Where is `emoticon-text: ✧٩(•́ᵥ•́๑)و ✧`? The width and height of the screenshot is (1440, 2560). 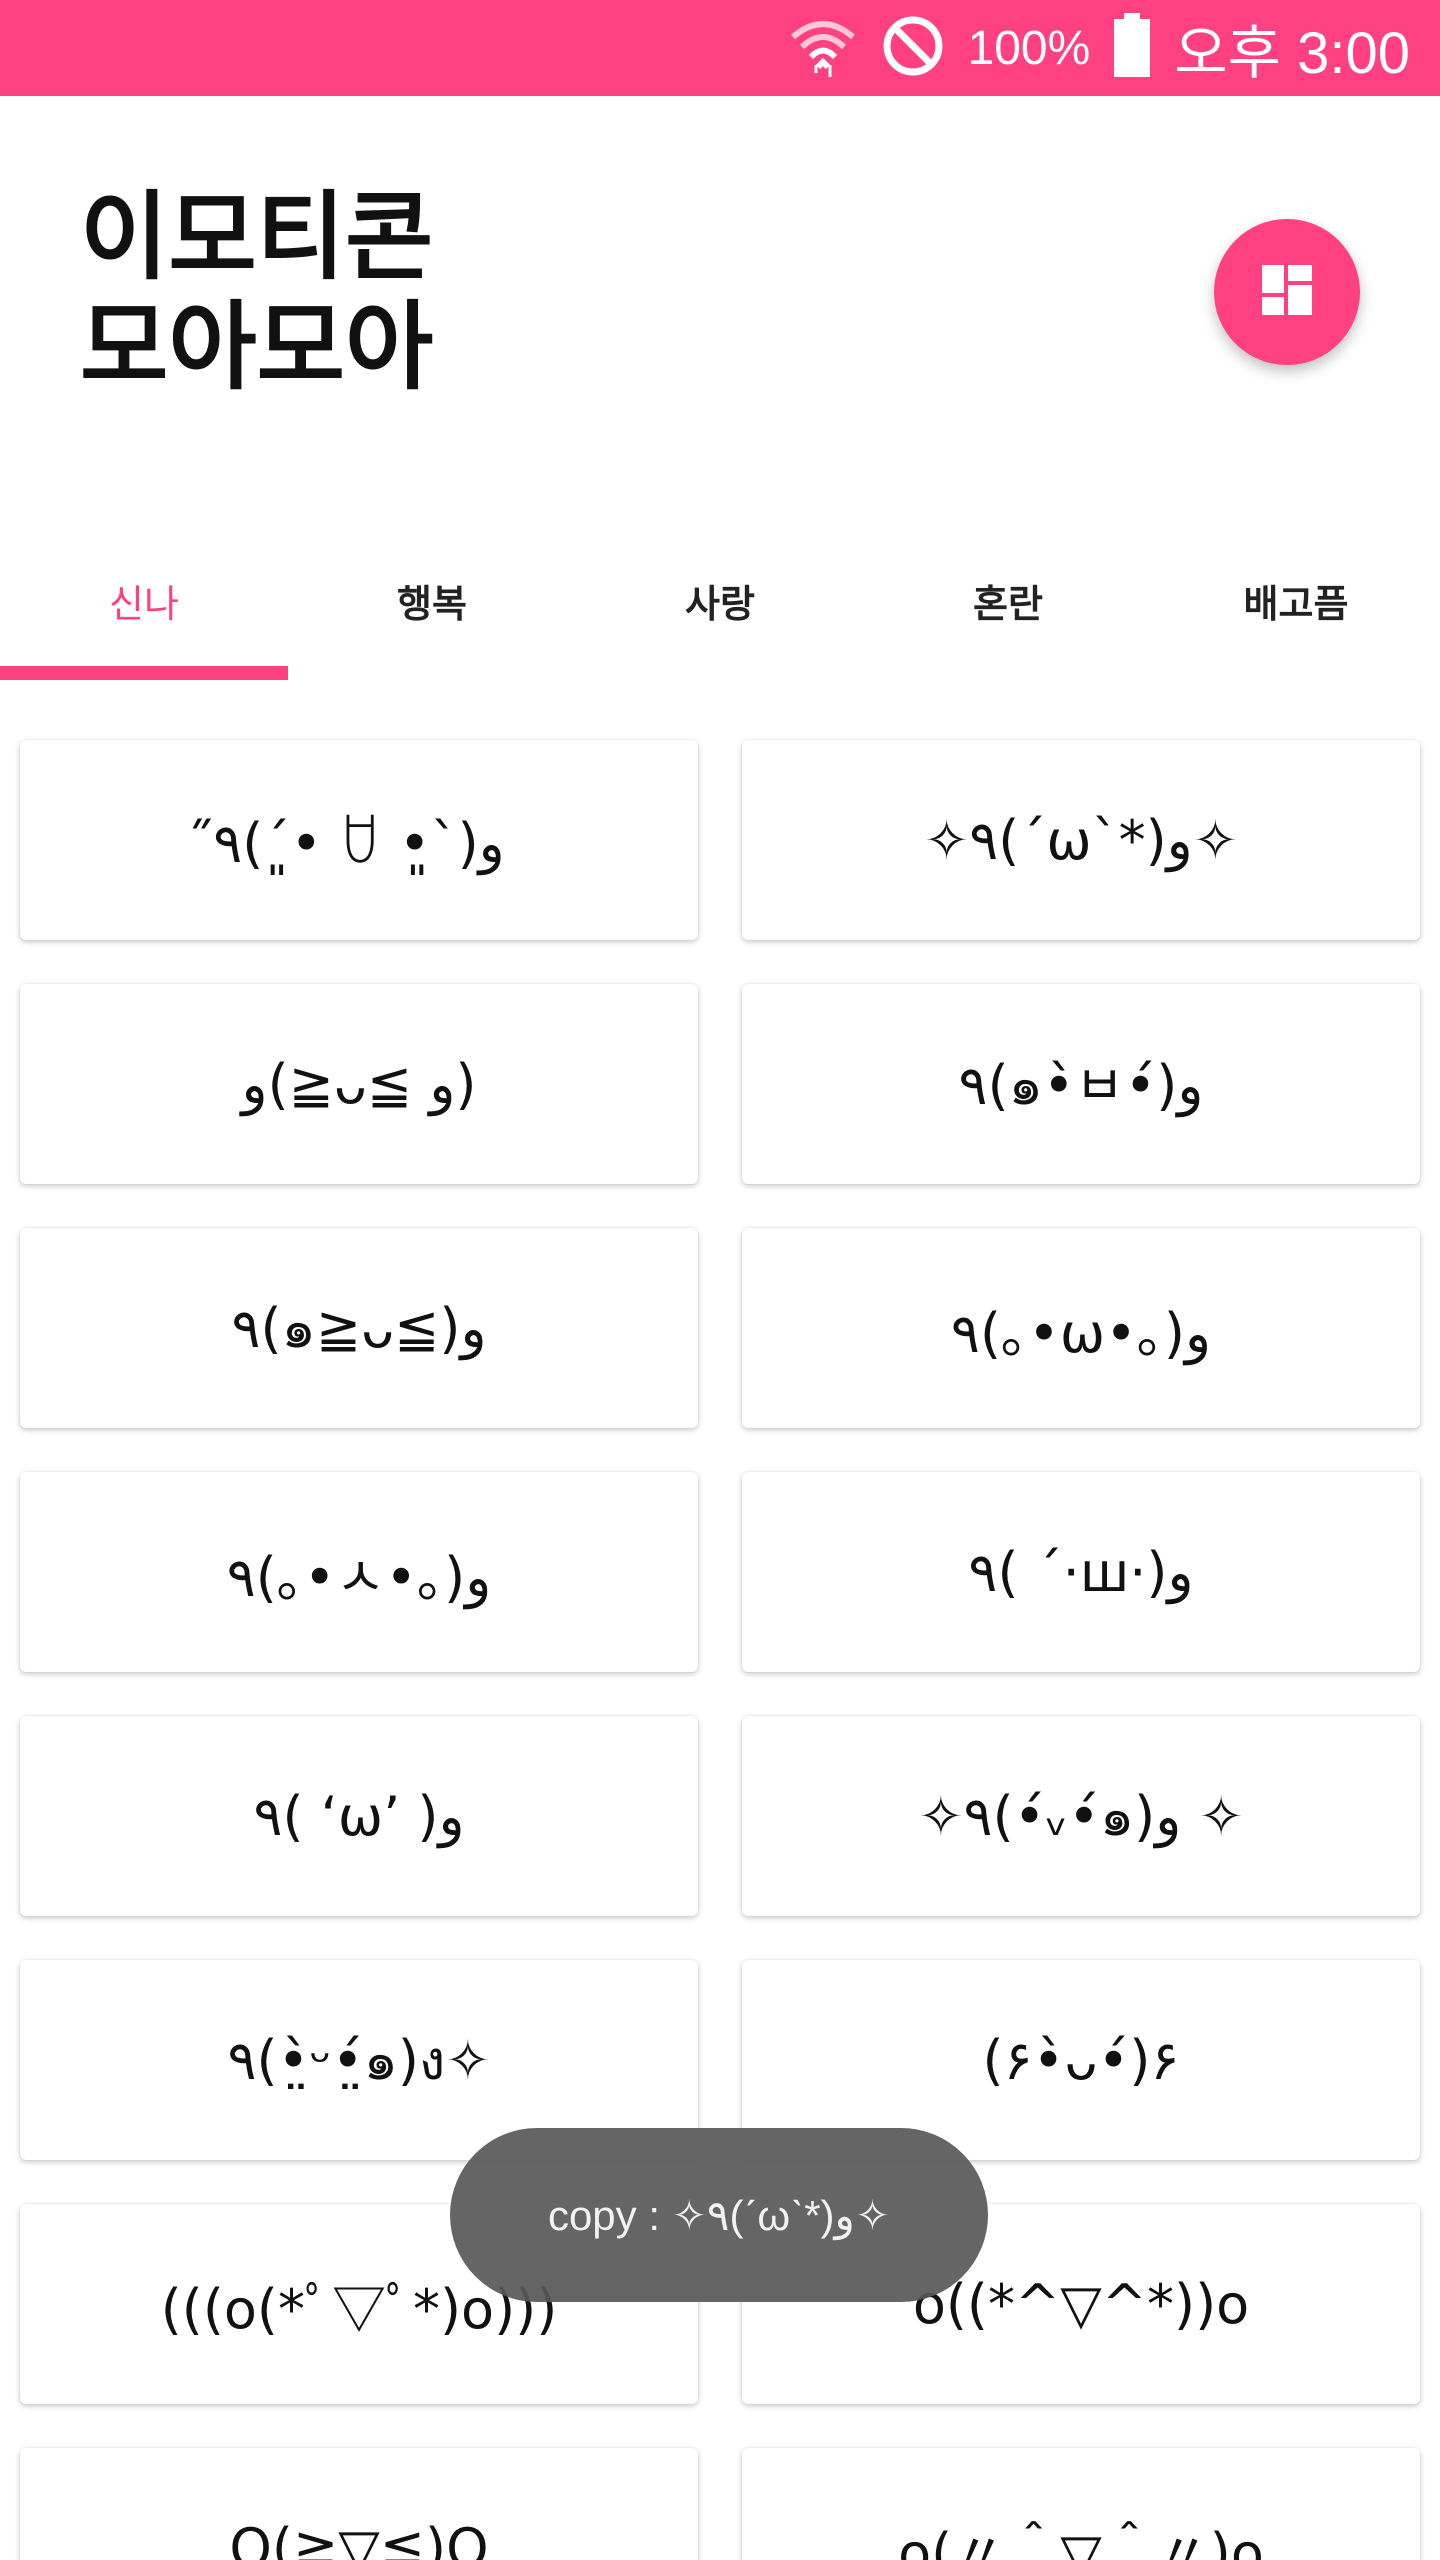 emoticon-text: ✧٩(•́ᵥ•́๑)و ✧ is located at coordinates (1081, 1816).